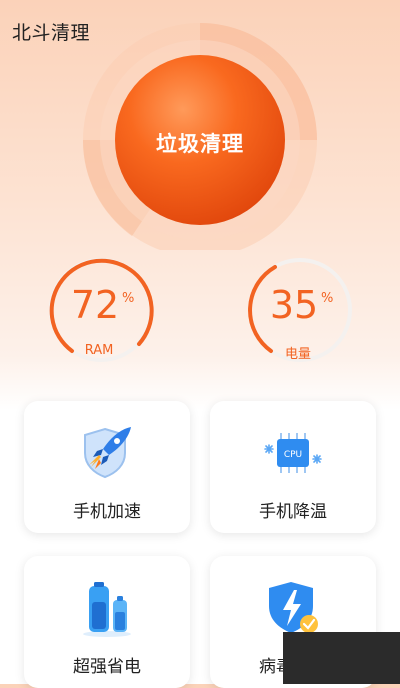 The image size is (400, 688). What do you see at coordinates (327, 298) in the screenshot?
I see `battery-unit: %` at bounding box center [327, 298].